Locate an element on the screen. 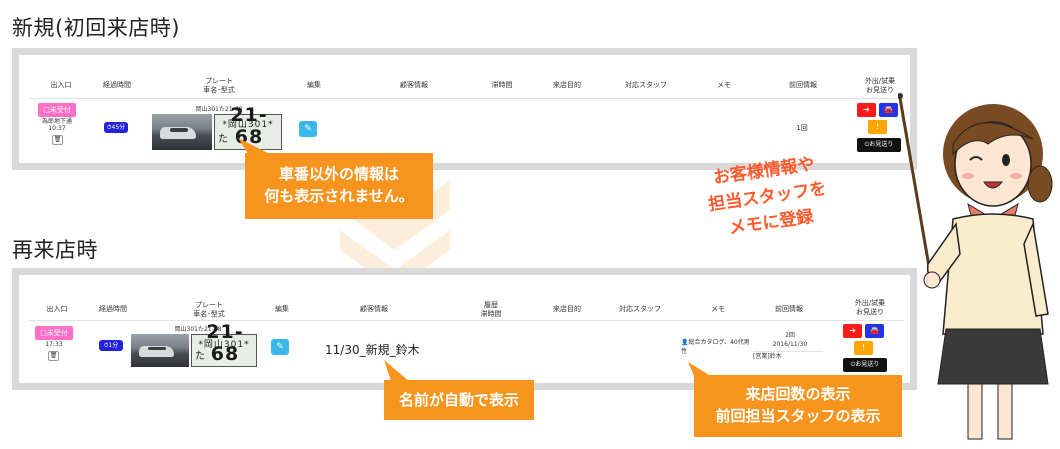  callout-auto-name: 名前が自動で表示 is located at coordinates (459, 400).